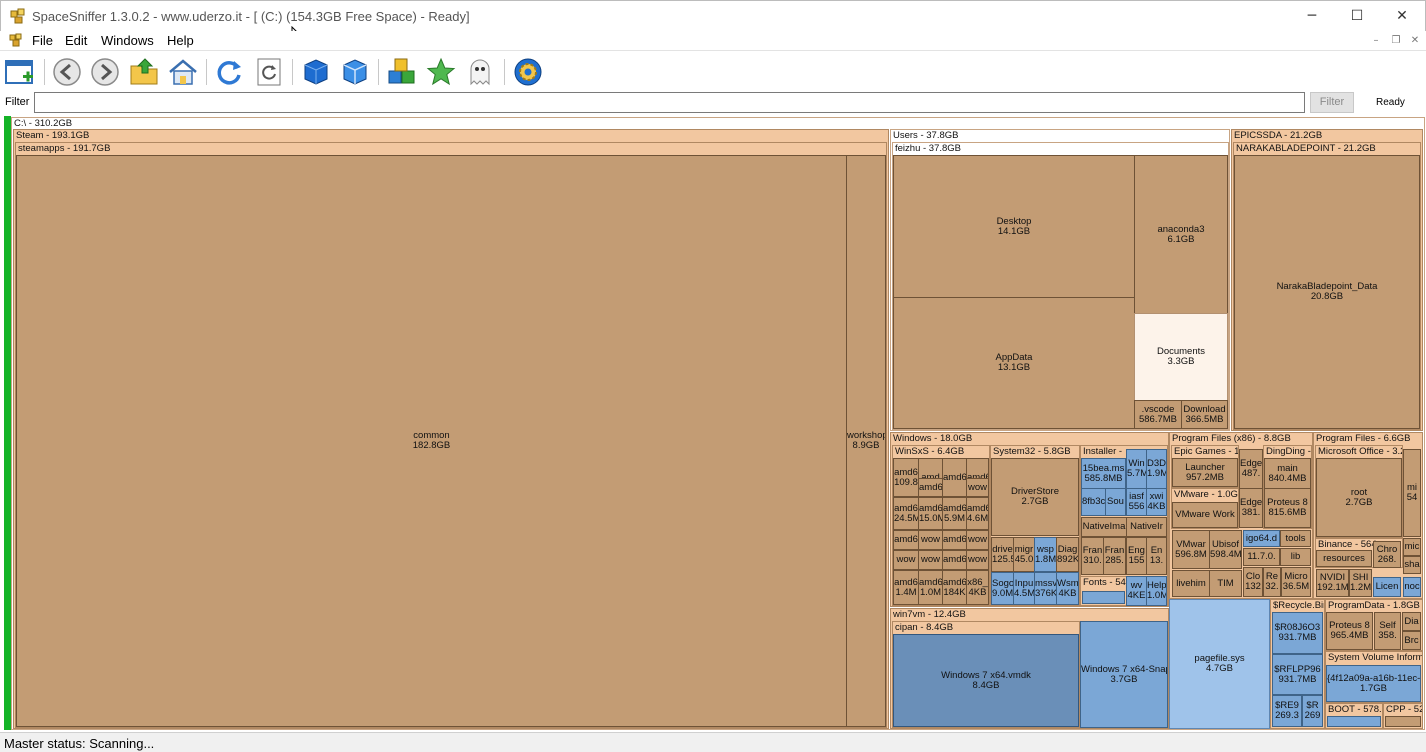 The image size is (1426, 752). Describe the element at coordinates (1344, 558) in the screenshot. I see `binance-resources-block: resources` at that location.